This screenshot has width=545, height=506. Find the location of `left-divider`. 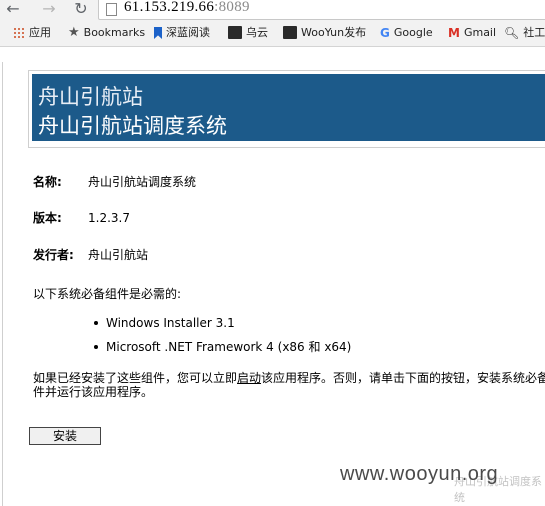

left-divider is located at coordinates (2, 284).